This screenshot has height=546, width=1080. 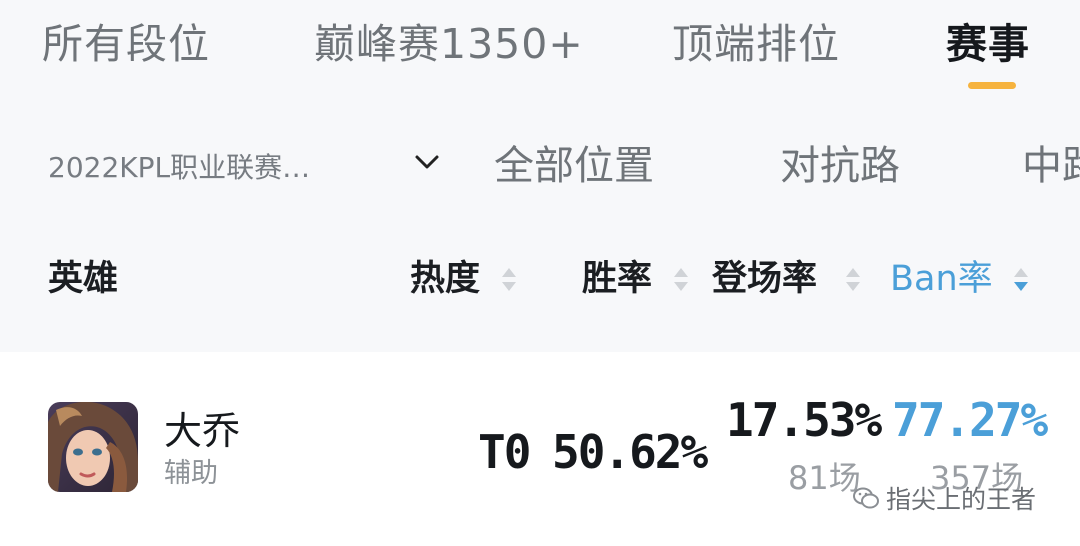 What do you see at coordinates (840, 166) in the screenshot?
I see `position-clash-lane: 对抗路` at bounding box center [840, 166].